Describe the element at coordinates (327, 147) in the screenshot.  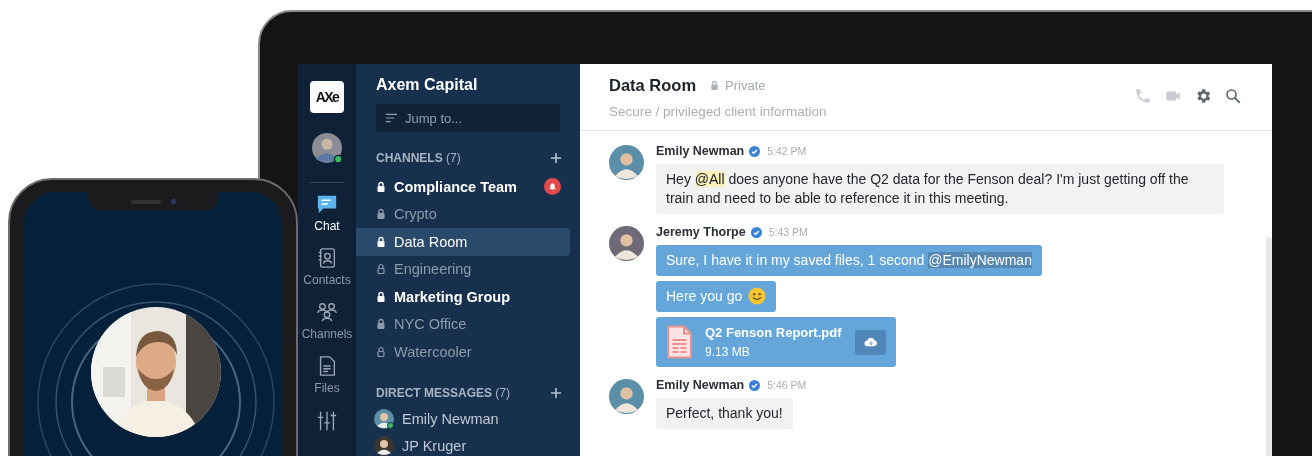
I see `avatar` at that location.